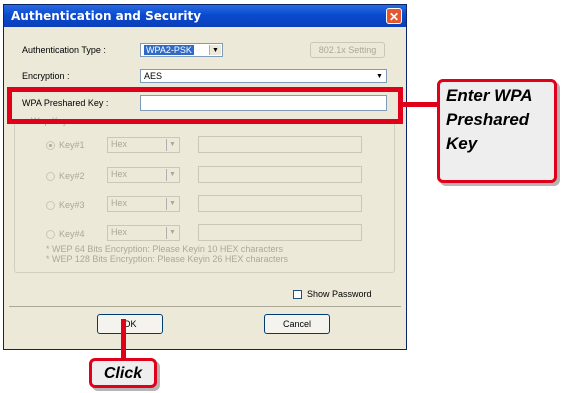  What do you see at coordinates (119, 203) in the screenshot?
I see `key3-format-value: Hex` at bounding box center [119, 203].